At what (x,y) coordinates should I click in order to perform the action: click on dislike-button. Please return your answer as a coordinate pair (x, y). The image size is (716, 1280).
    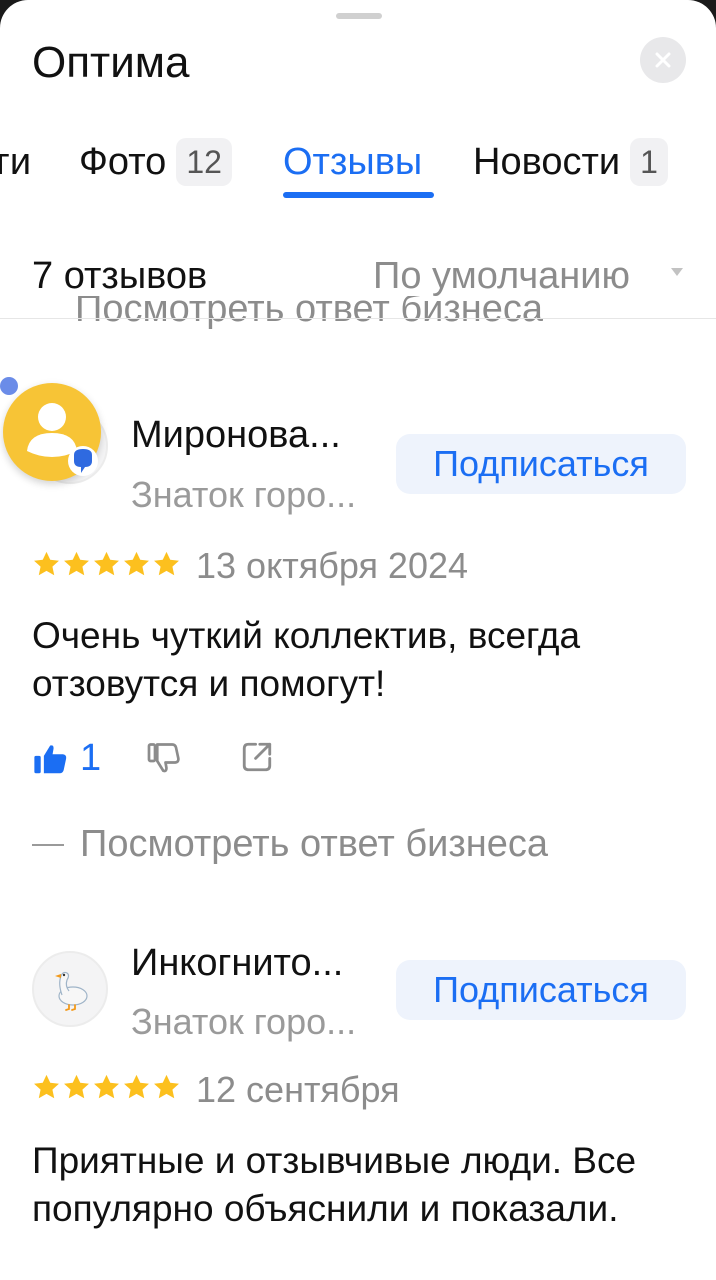
    Looking at the image, I should click on (164, 758).